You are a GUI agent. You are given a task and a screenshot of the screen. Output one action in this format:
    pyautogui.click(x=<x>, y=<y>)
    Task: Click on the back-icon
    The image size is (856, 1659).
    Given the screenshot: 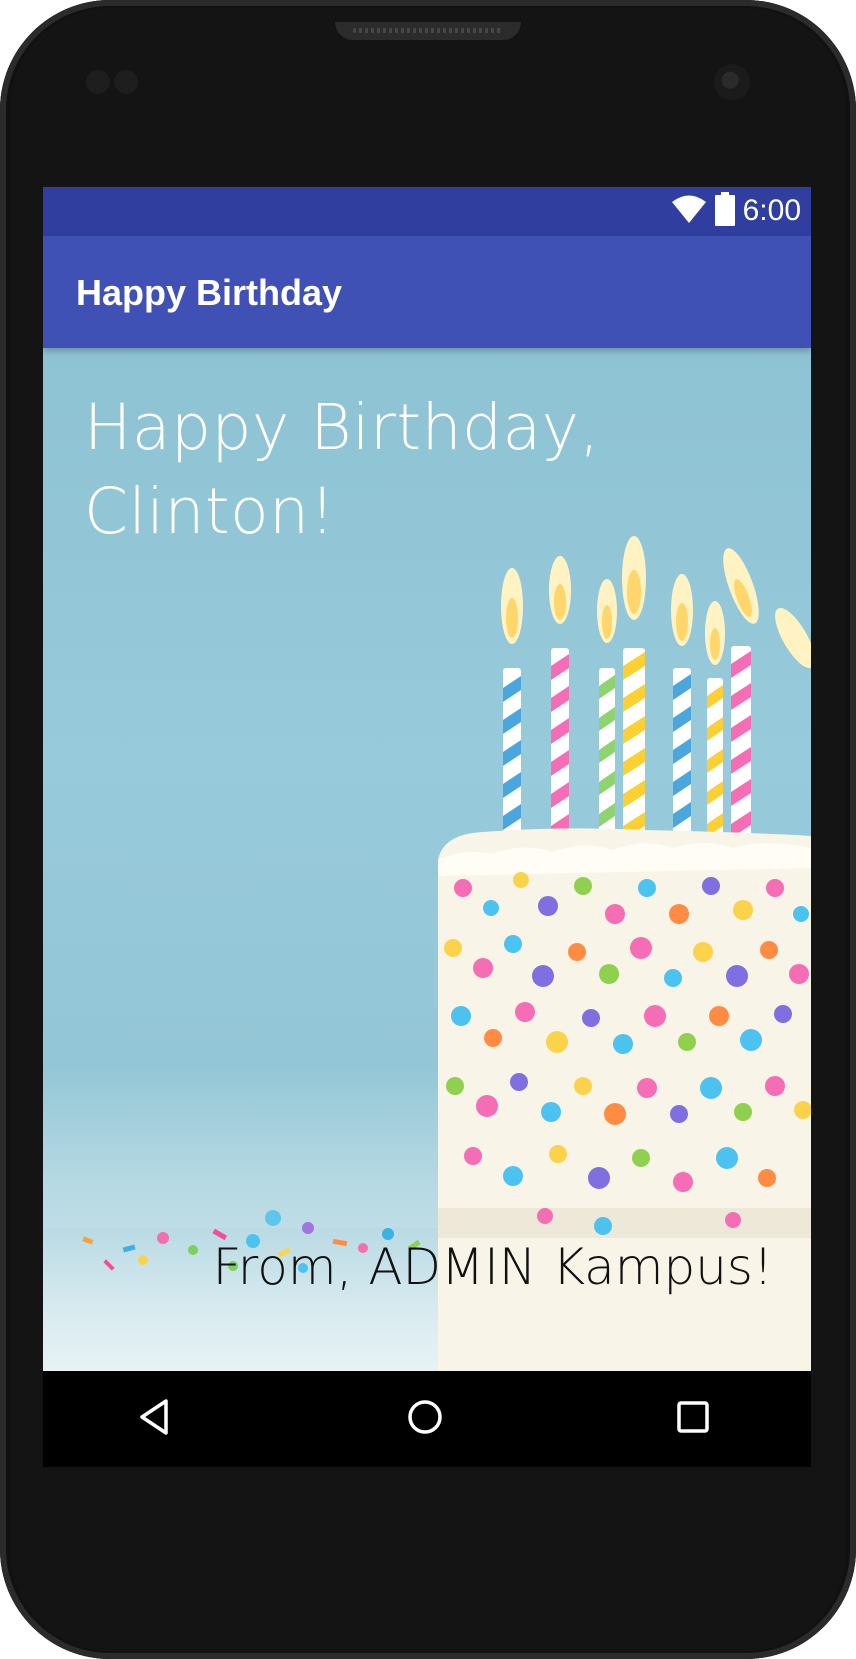 What is the action you would take?
    pyautogui.click(x=155, y=1419)
    